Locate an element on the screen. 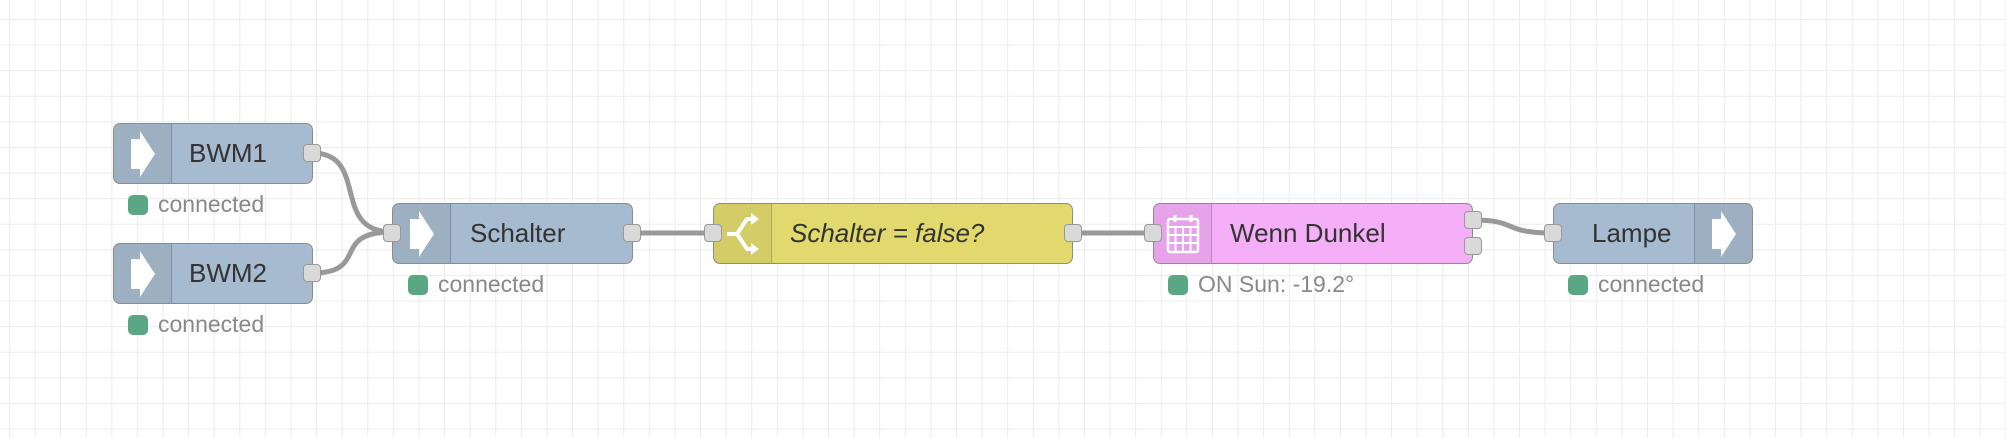 Image resolution: width=2006 pixels, height=438 pixels. calendar-icon is located at coordinates (1183, 233).